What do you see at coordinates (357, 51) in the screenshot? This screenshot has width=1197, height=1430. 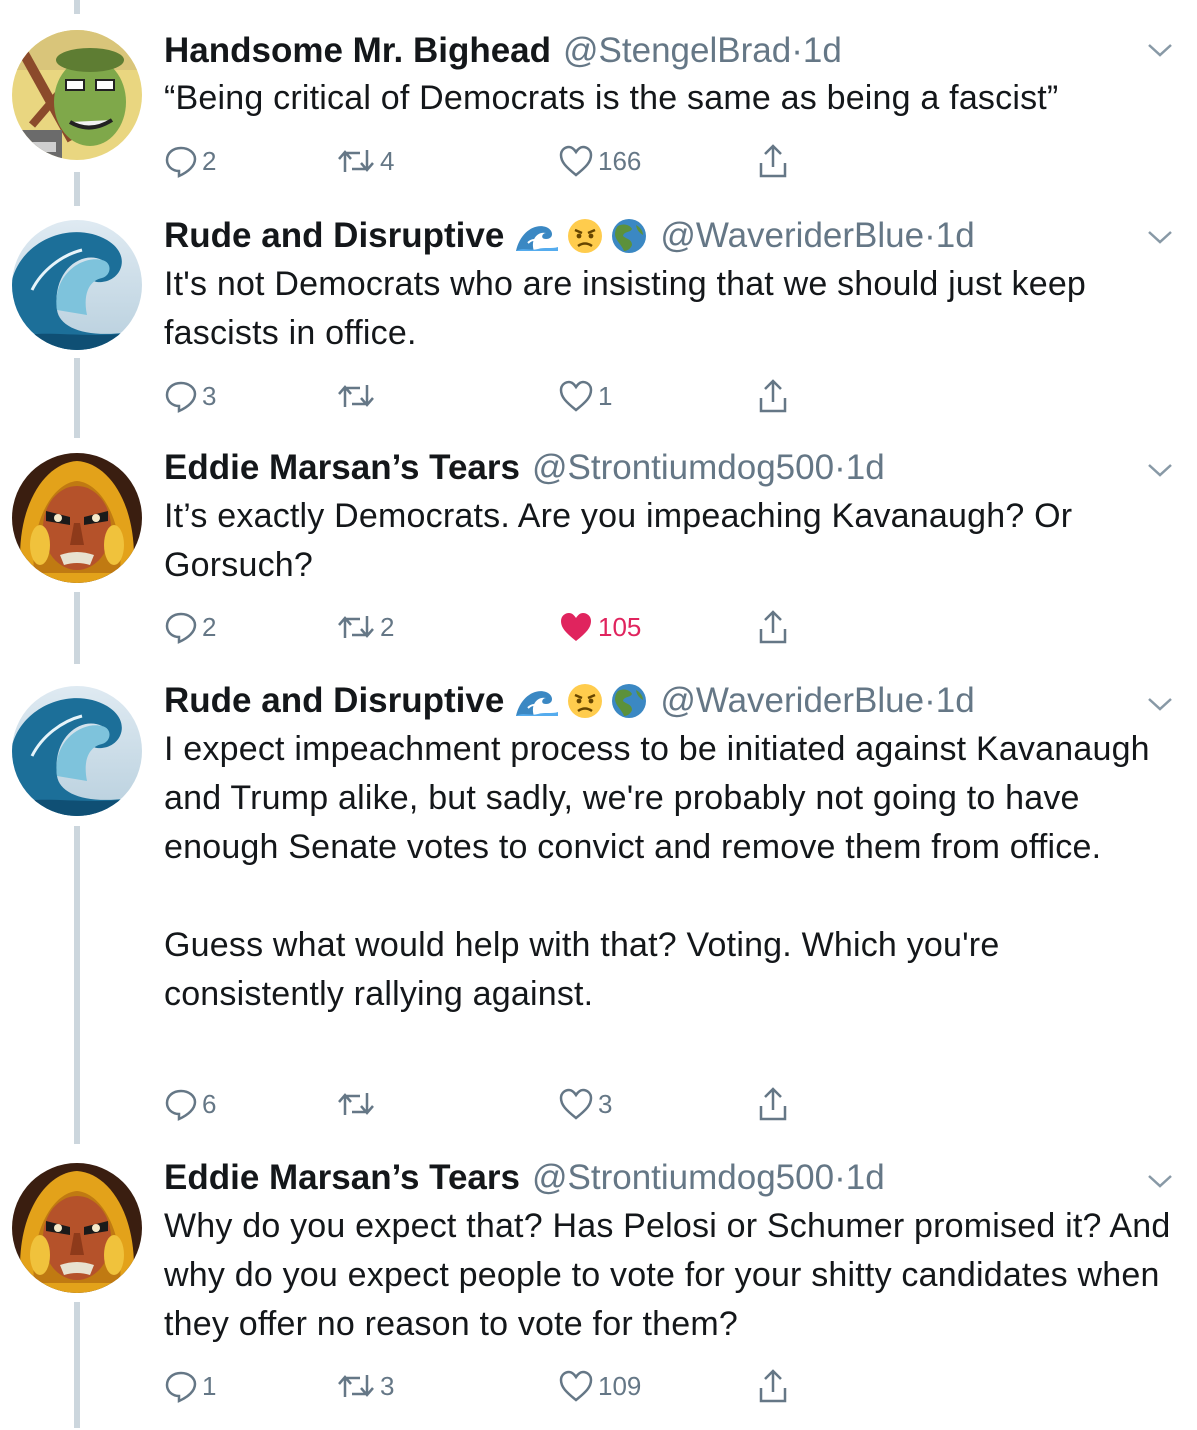 I see `display-name: Handsome Mr. Bighead` at bounding box center [357, 51].